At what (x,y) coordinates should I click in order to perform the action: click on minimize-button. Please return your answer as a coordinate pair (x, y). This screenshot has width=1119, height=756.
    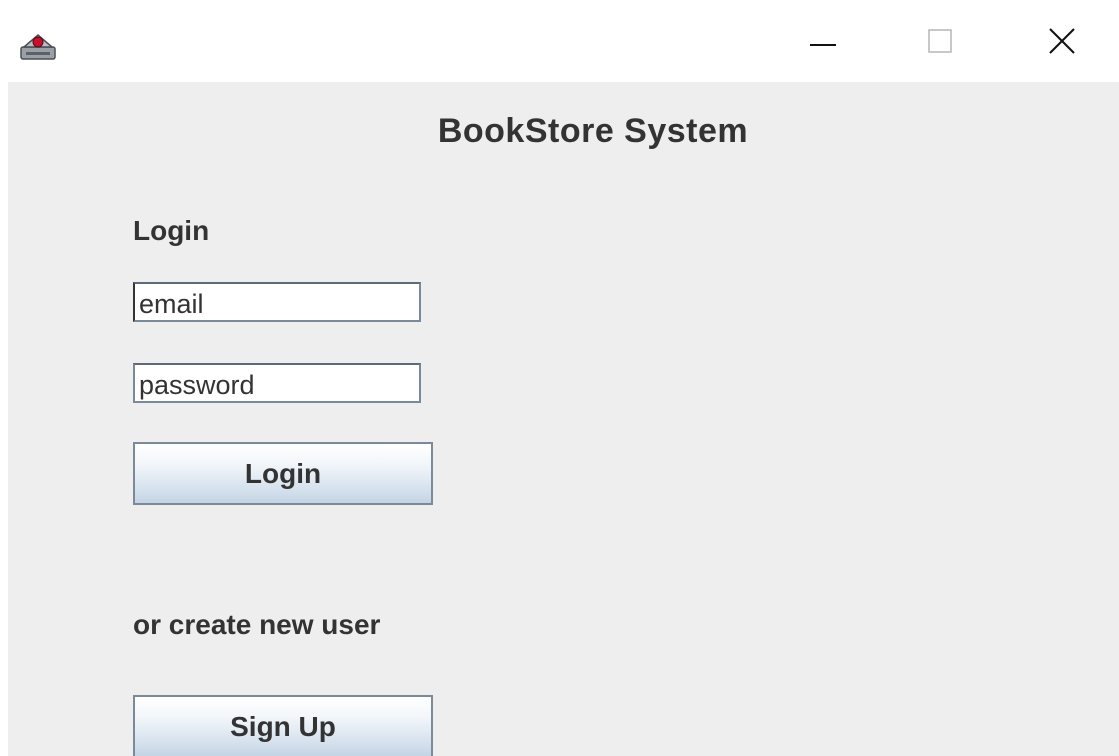
    Looking at the image, I should click on (823, 43).